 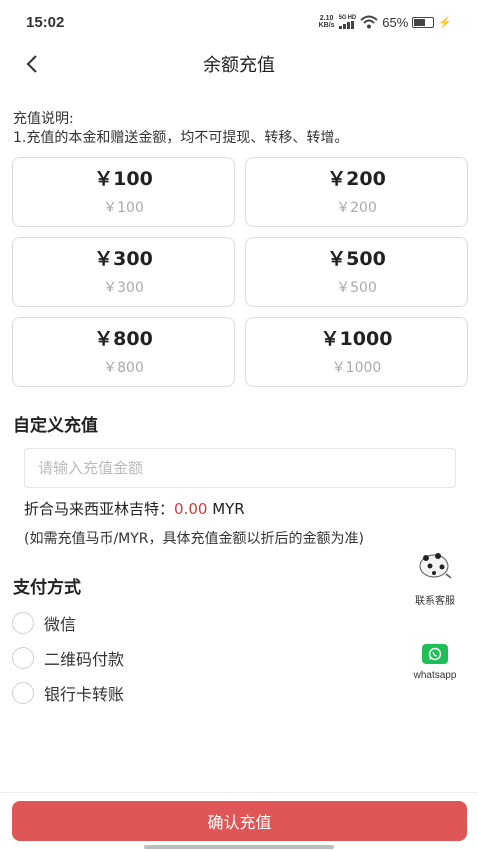 What do you see at coordinates (123, 288) in the screenshot?
I see `amount-sub-value: ￥300` at bounding box center [123, 288].